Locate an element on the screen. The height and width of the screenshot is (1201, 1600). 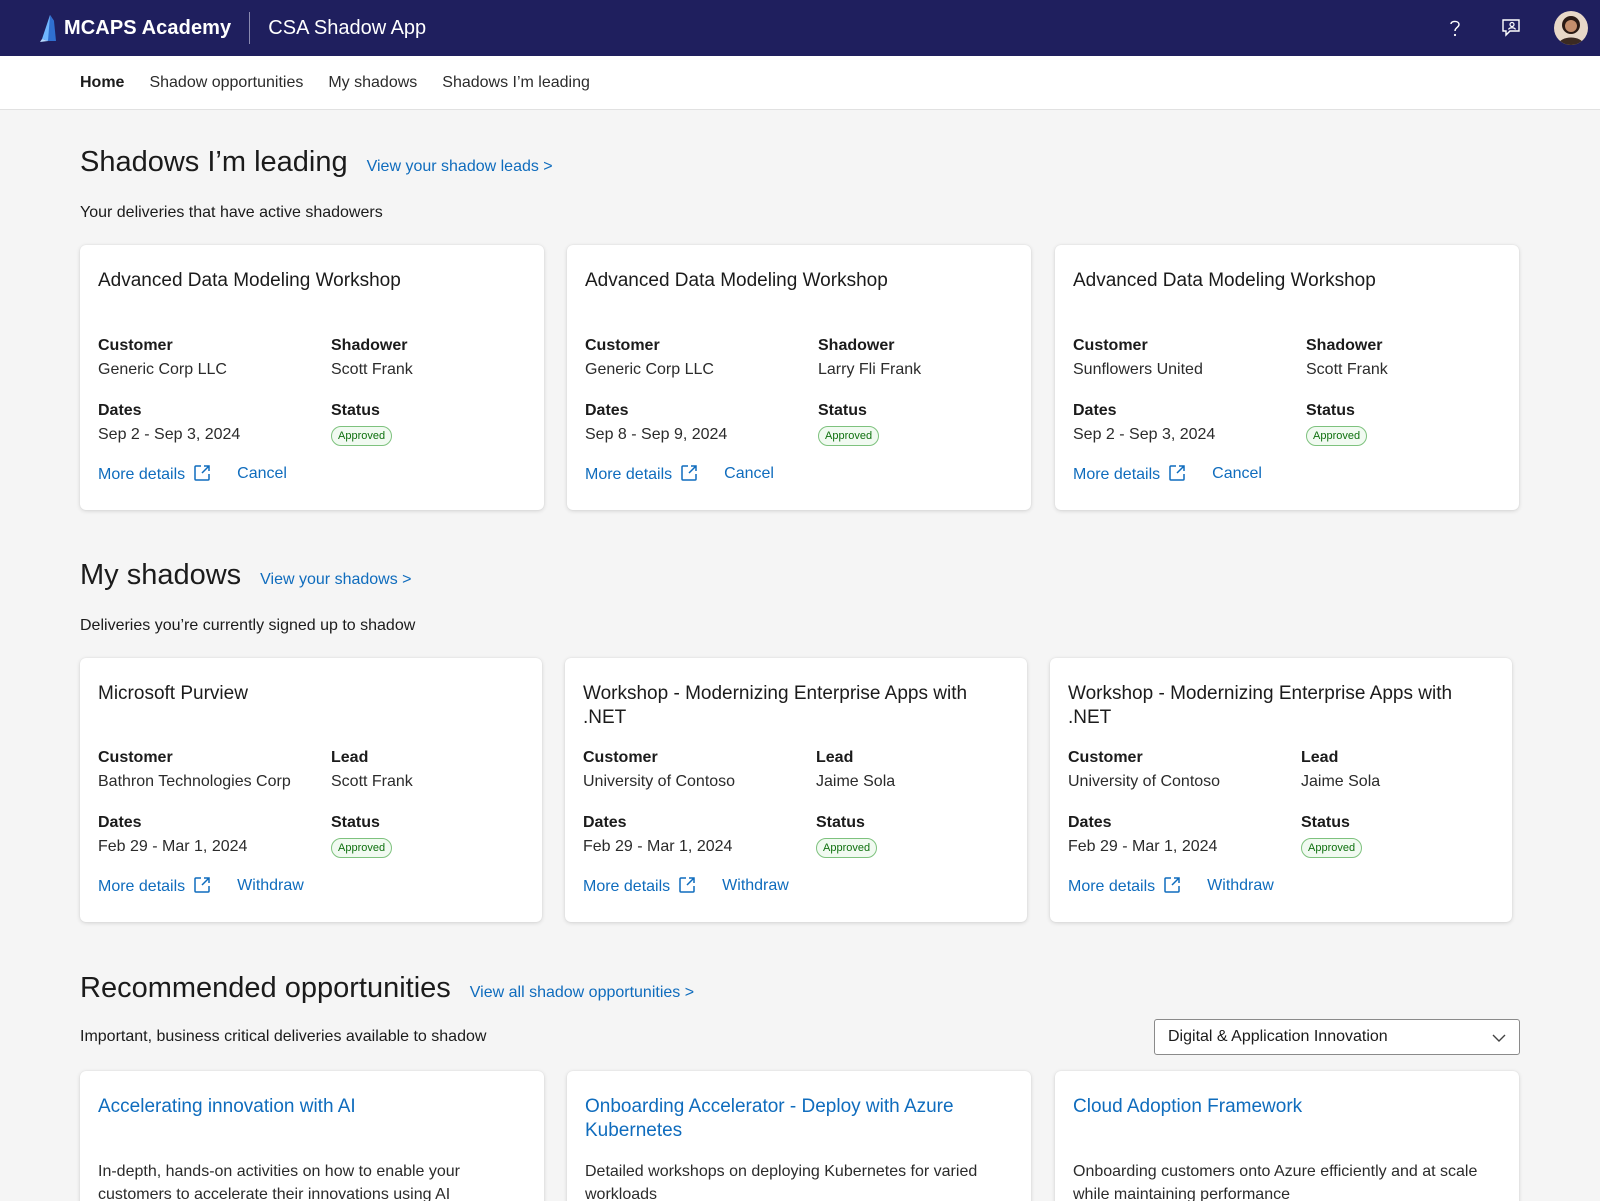
practice-area-dropdown: Digital & Application Innovation is located at coordinates (1337, 1037).